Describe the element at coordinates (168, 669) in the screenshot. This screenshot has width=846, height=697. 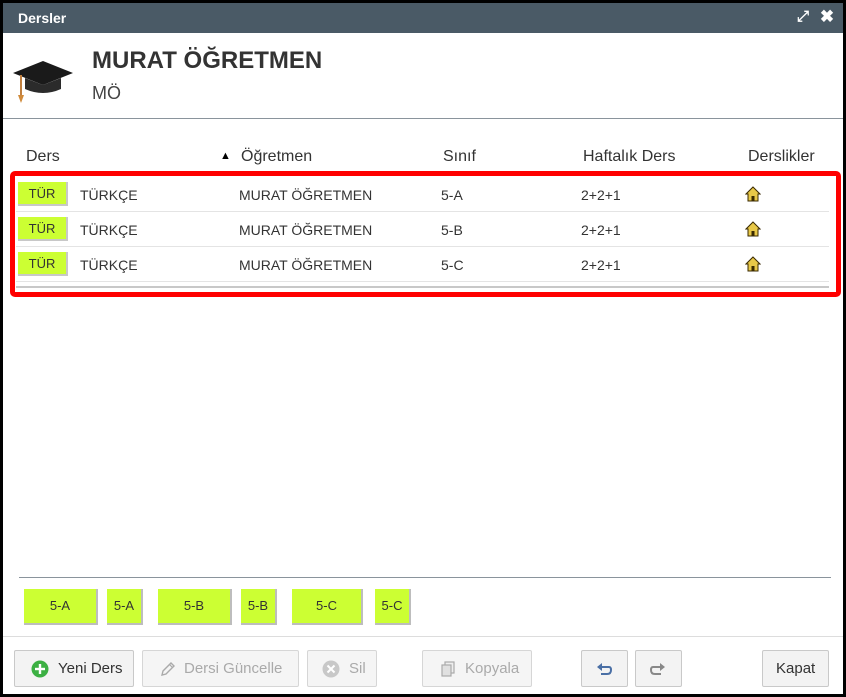
I see `pencil-icon` at that location.